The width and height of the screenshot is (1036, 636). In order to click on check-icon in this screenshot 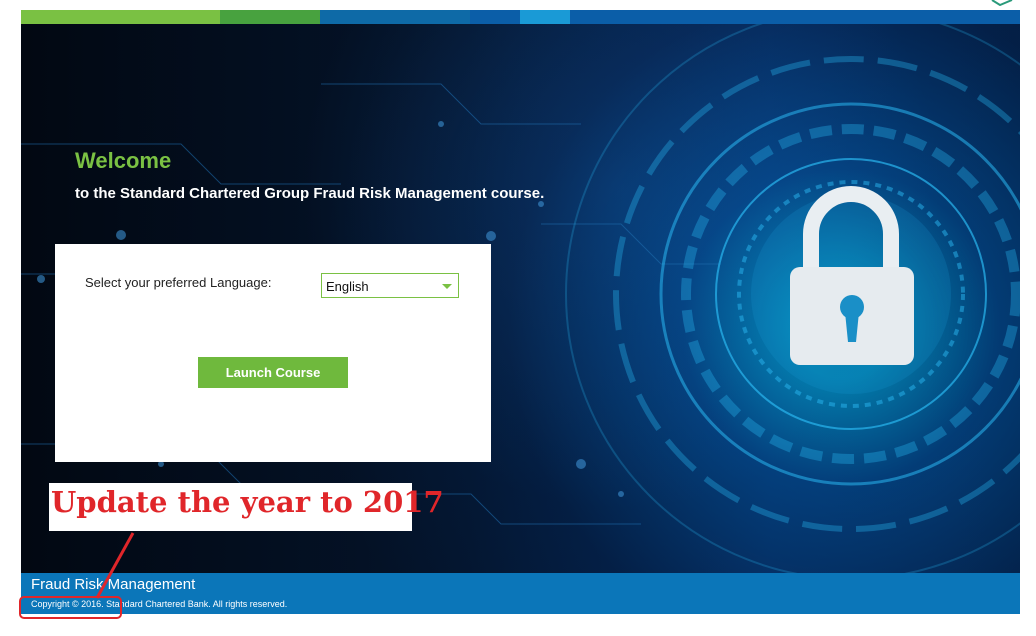, I will do `click(1002, 3)`.